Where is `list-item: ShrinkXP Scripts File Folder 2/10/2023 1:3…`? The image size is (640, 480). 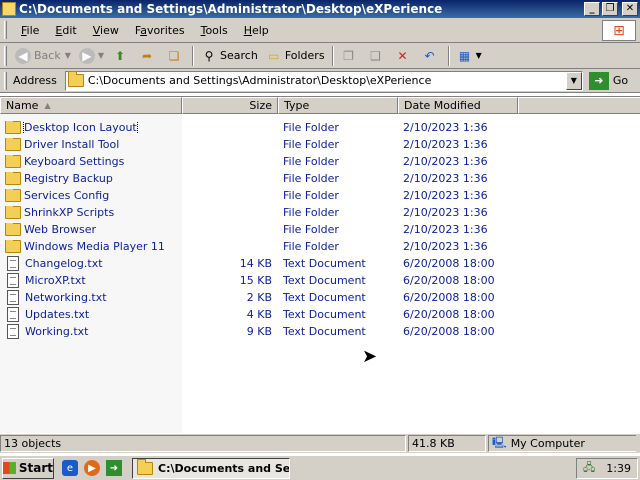 list-item: ShrinkXP Scripts File Folder 2/10/2023 1:3… is located at coordinates (320, 212).